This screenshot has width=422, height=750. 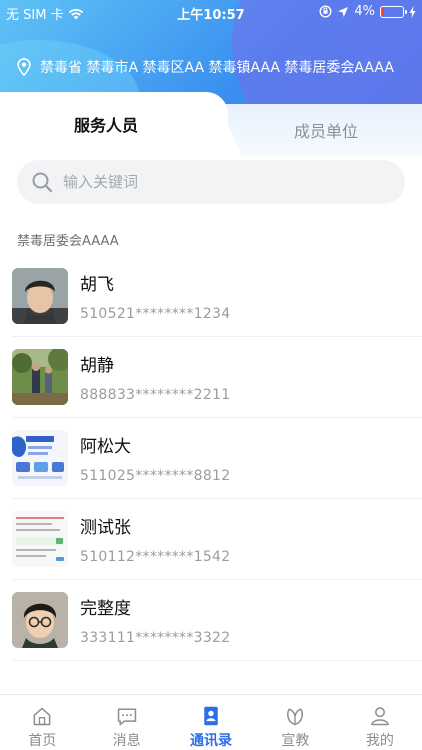 I want to click on nav-label: 我的, so click(x=379, y=741).